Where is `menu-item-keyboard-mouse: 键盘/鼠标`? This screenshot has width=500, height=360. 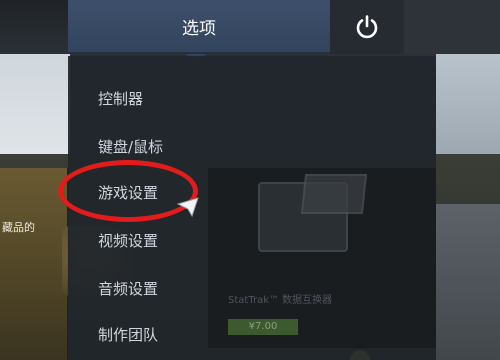
menu-item-keyboard-mouse: 键盘/鼠标 is located at coordinates (130, 146).